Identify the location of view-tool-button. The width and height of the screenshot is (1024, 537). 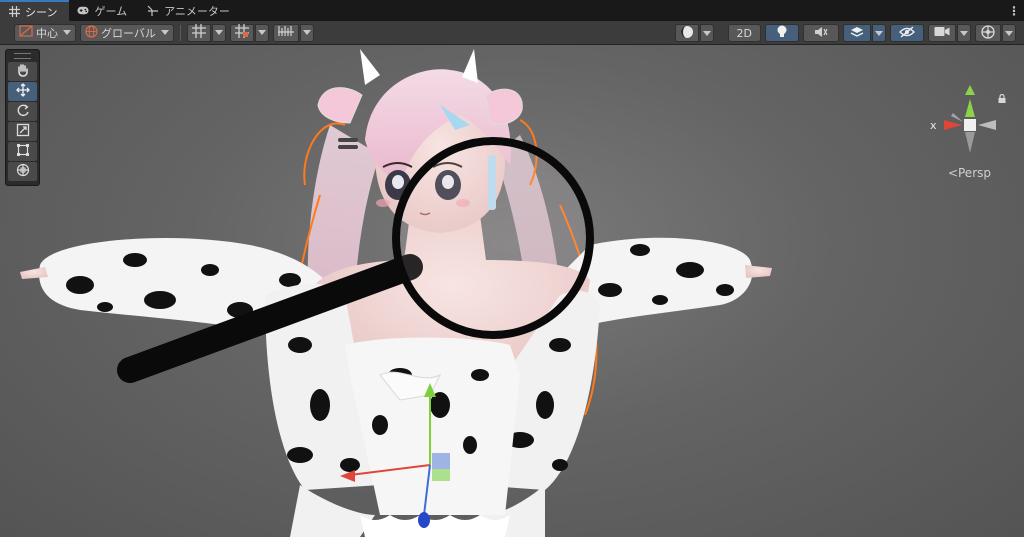
(22, 71).